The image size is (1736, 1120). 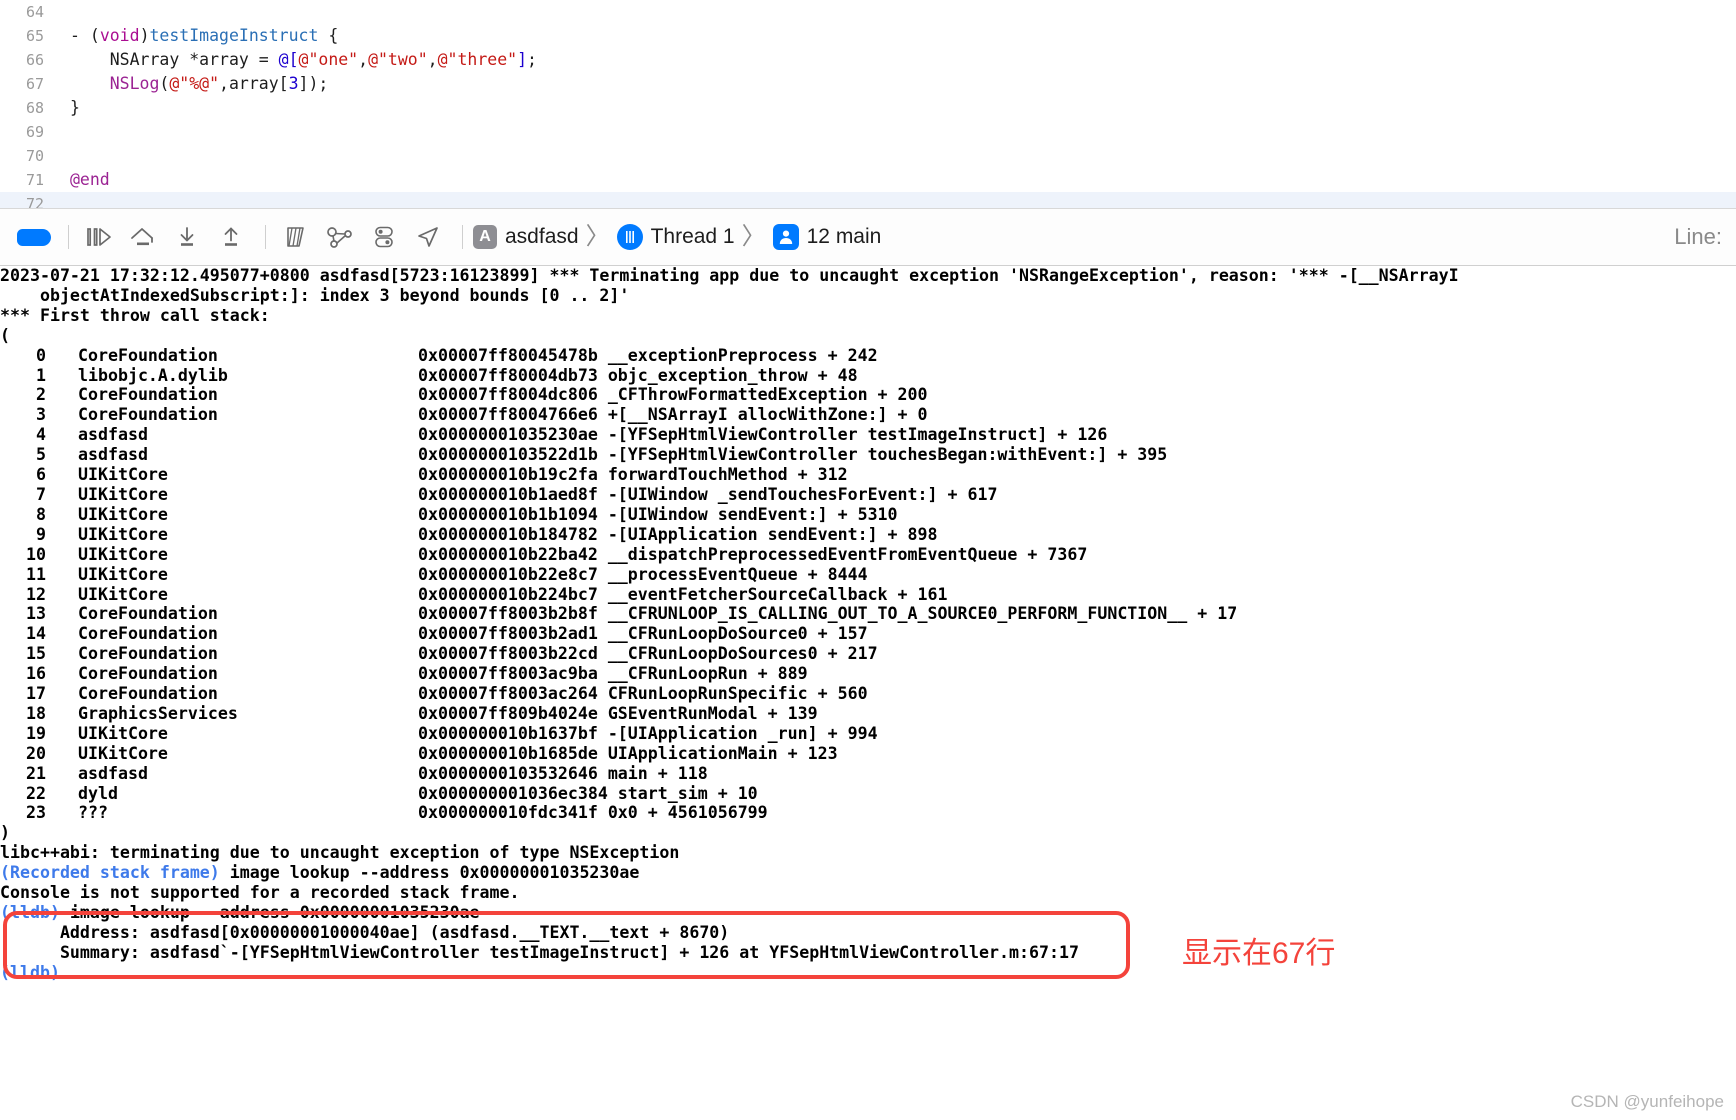 What do you see at coordinates (522, 59) in the screenshot?
I see `code-token-literal: ]` at bounding box center [522, 59].